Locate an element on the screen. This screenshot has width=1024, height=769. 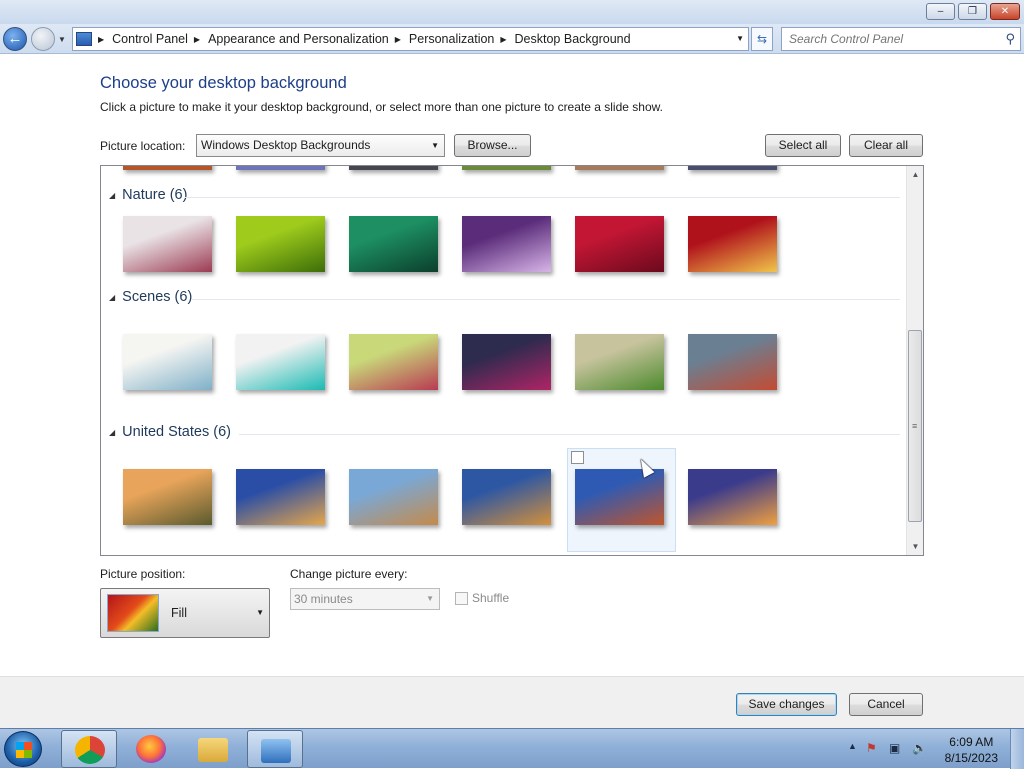
picture-position-value: Fill is located at coordinates (179, 613).